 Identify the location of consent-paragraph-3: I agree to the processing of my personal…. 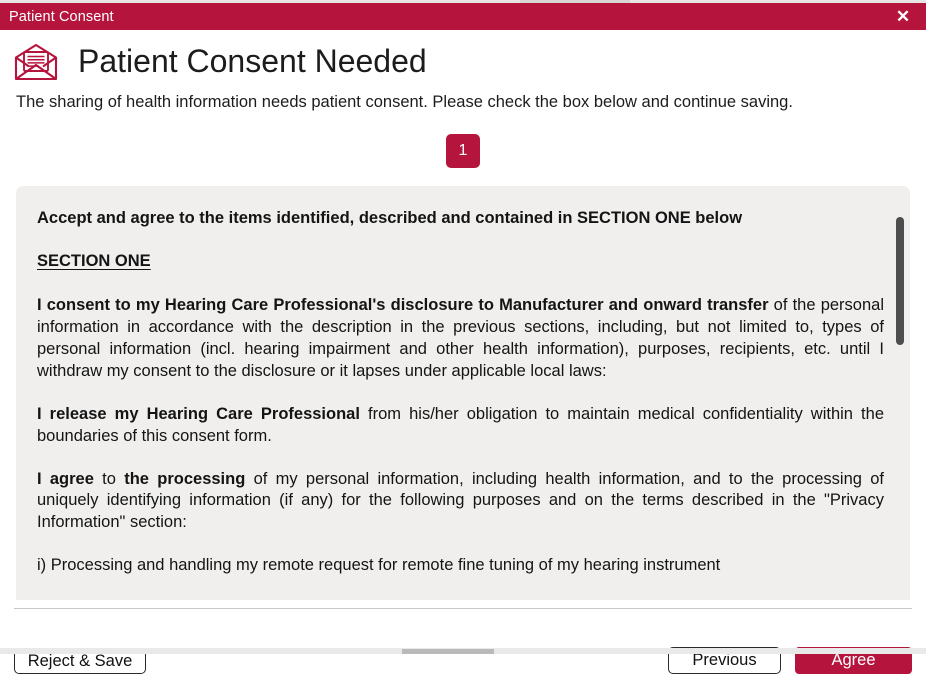
(460, 502).